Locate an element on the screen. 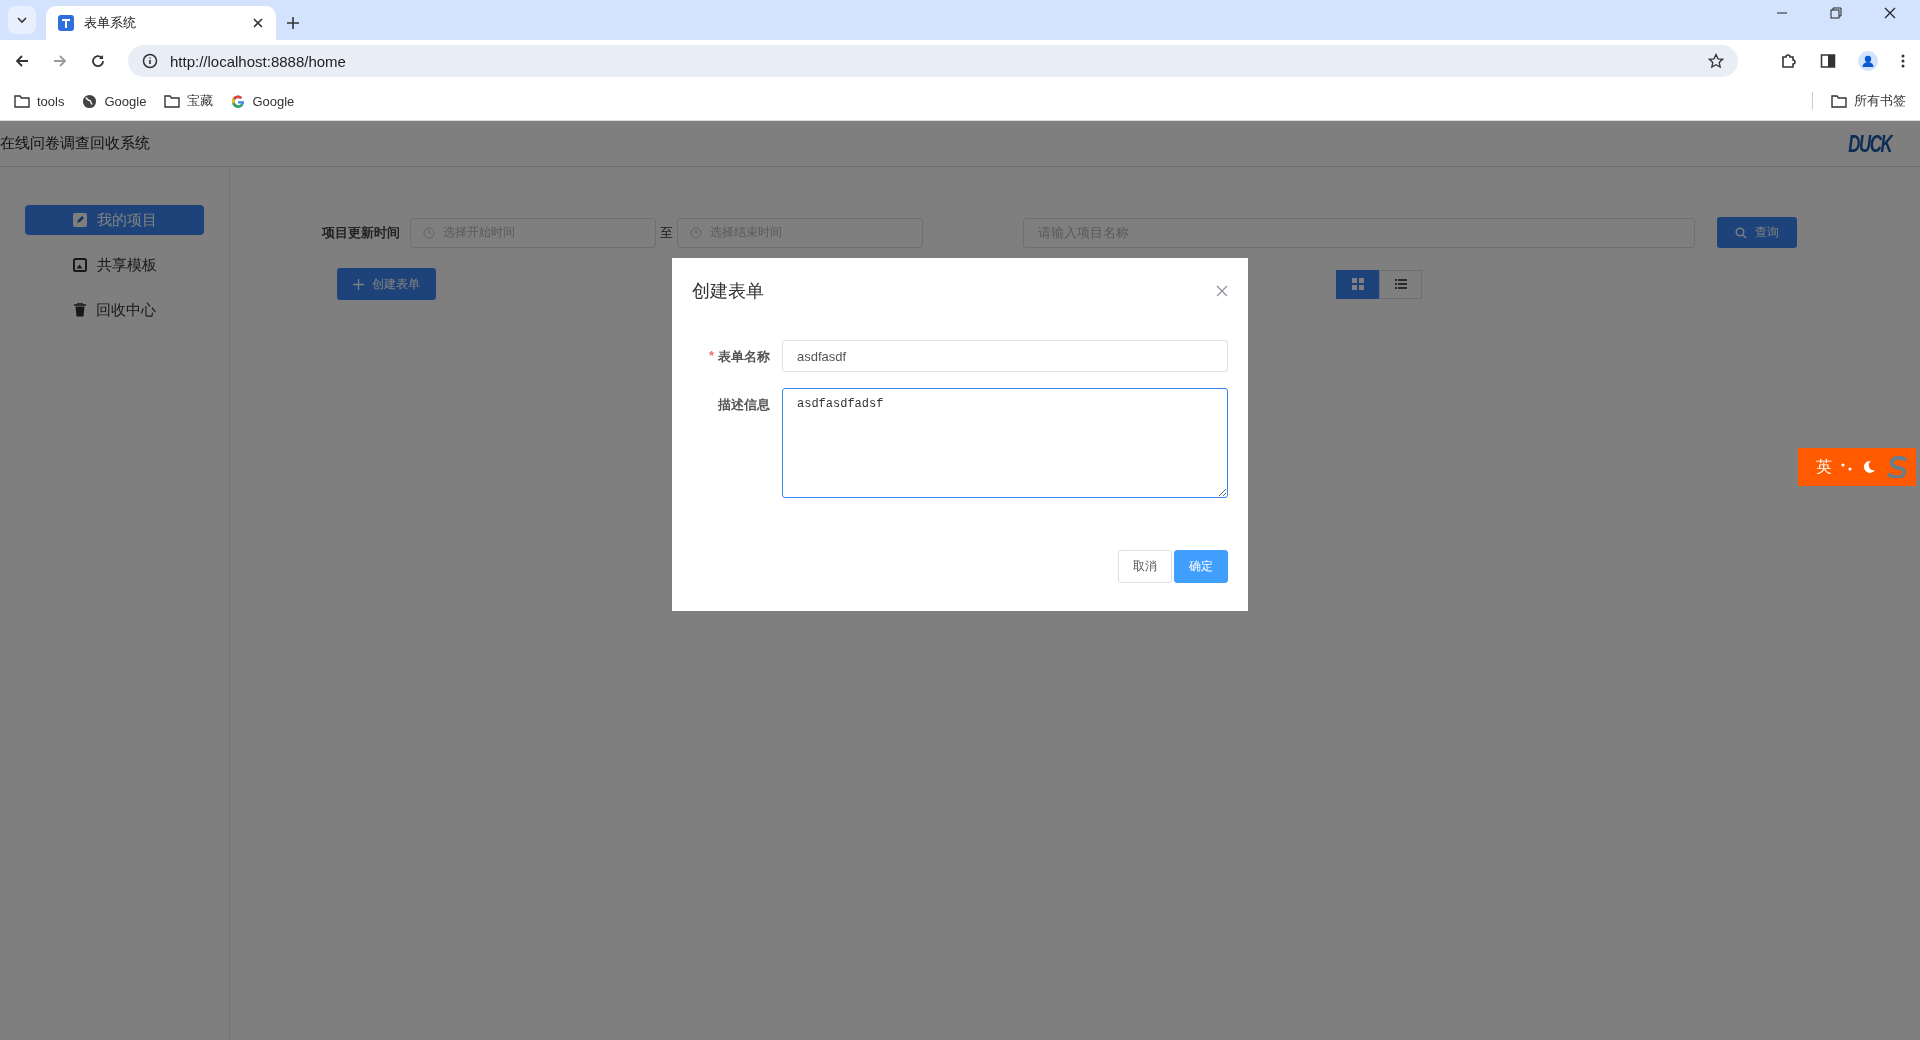  moon-icon is located at coordinates (1869, 467).